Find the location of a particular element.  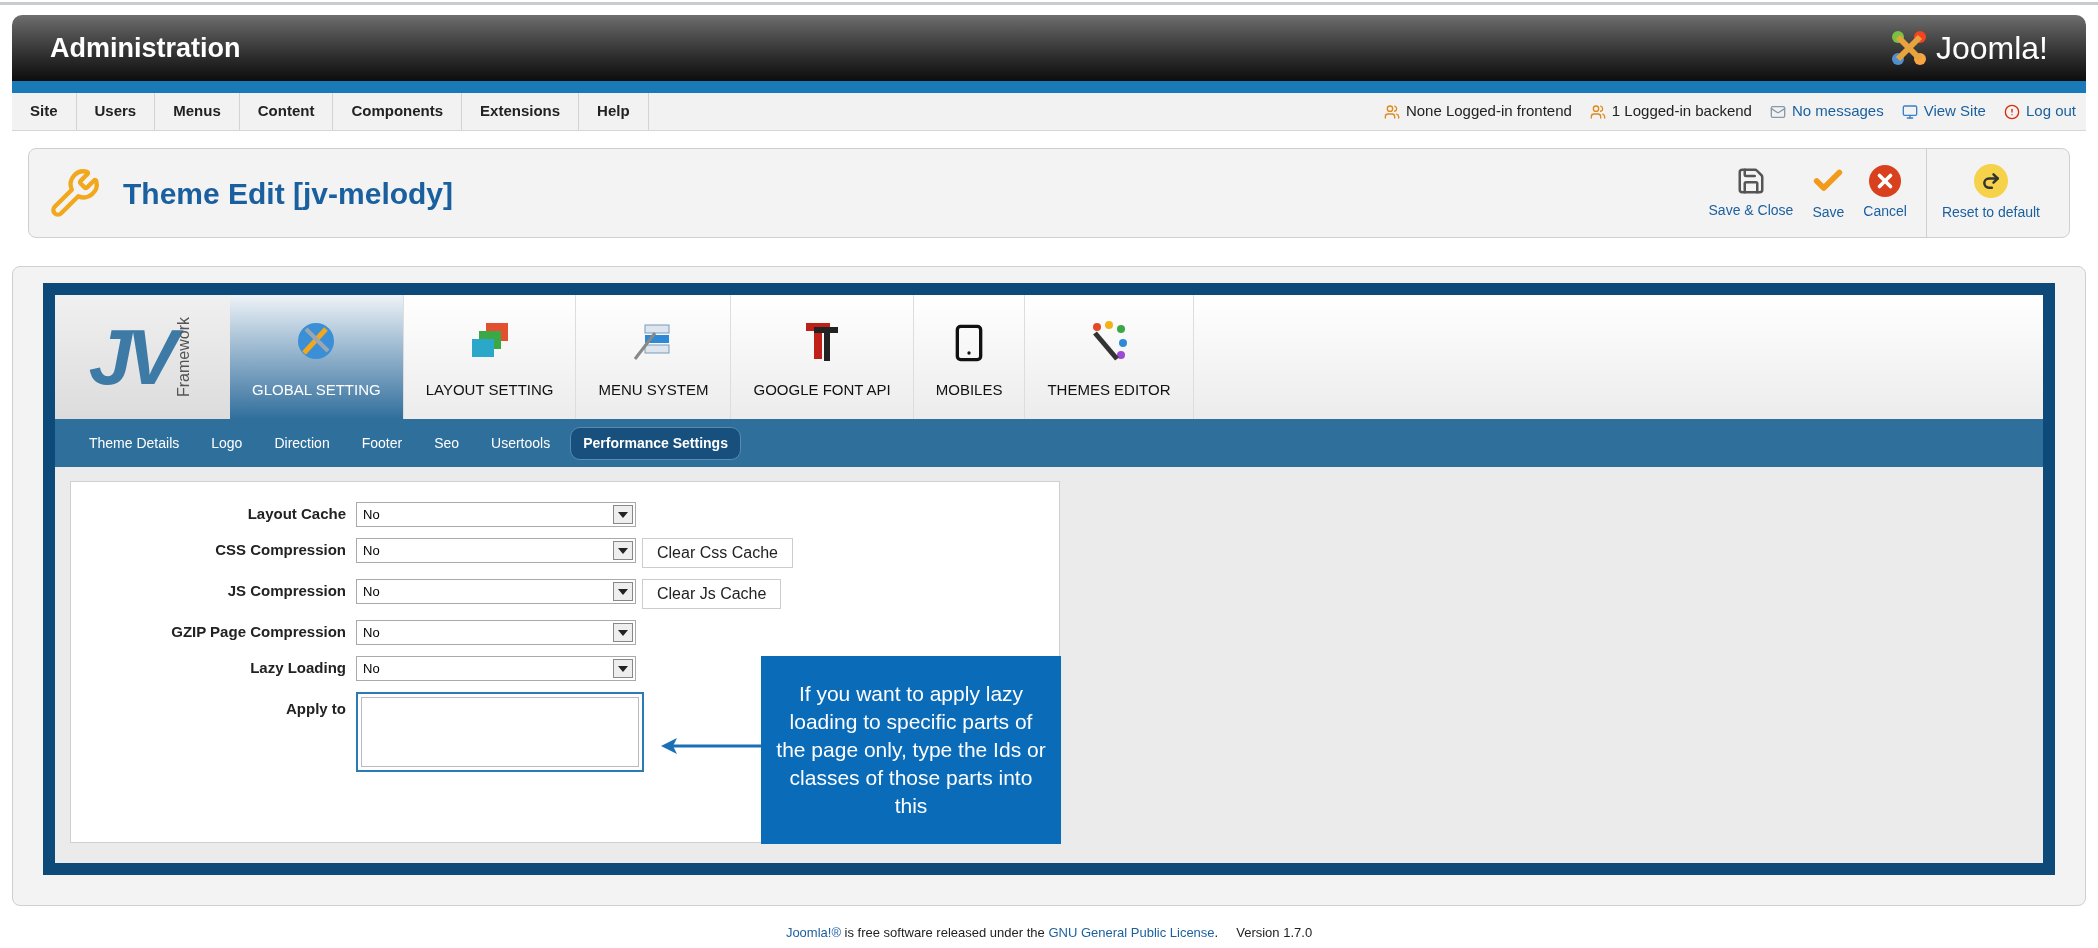

subtab: Logo is located at coordinates (227, 443).